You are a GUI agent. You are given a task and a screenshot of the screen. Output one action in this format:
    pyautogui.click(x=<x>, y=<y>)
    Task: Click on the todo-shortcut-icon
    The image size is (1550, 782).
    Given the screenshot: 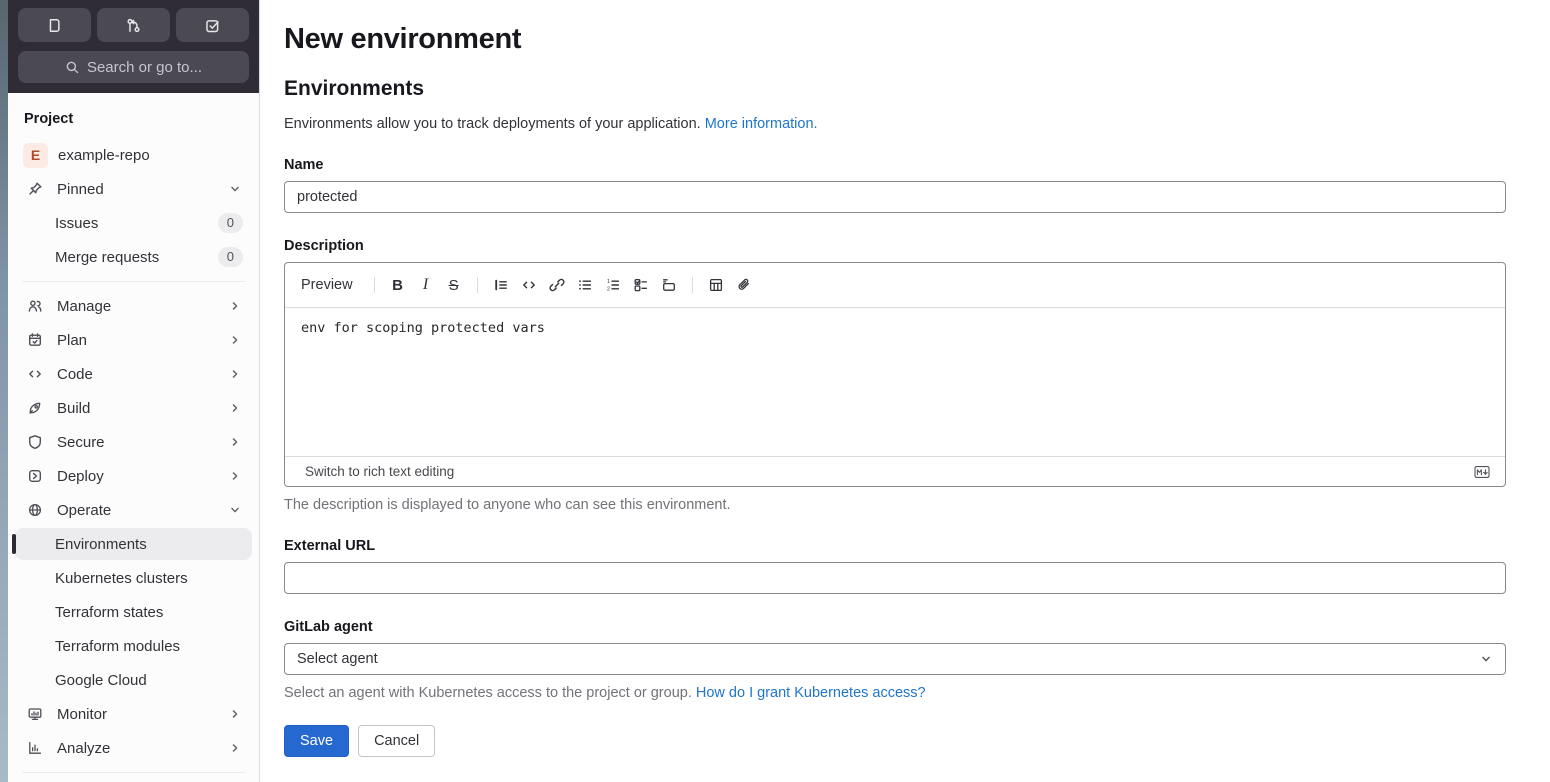 What is the action you would take?
    pyautogui.click(x=212, y=25)
    